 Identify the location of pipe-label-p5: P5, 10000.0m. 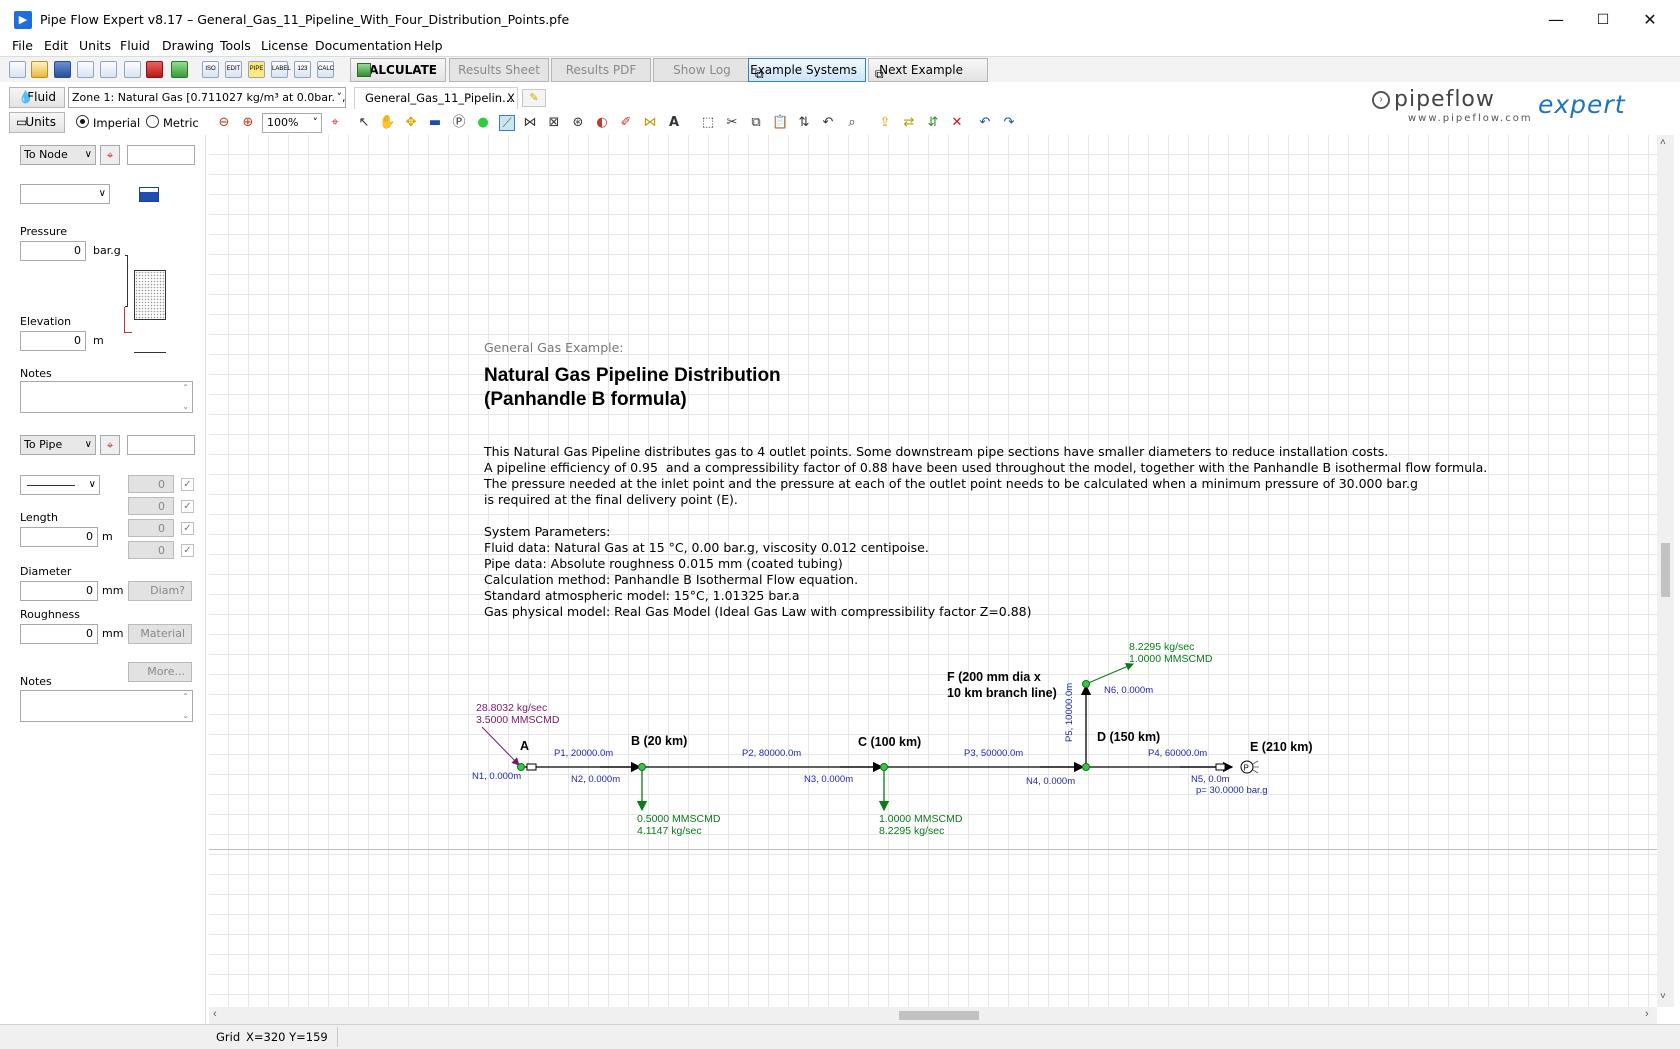
(1069, 712).